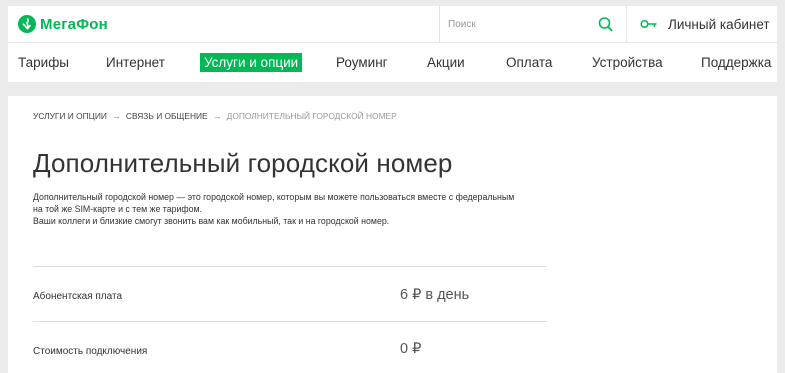 The width and height of the screenshot is (785, 373). What do you see at coordinates (118, 209) in the screenshot?
I see `description-line: на той же SIM-карте и с тем же тарифом.` at bounding box center [118, 209].